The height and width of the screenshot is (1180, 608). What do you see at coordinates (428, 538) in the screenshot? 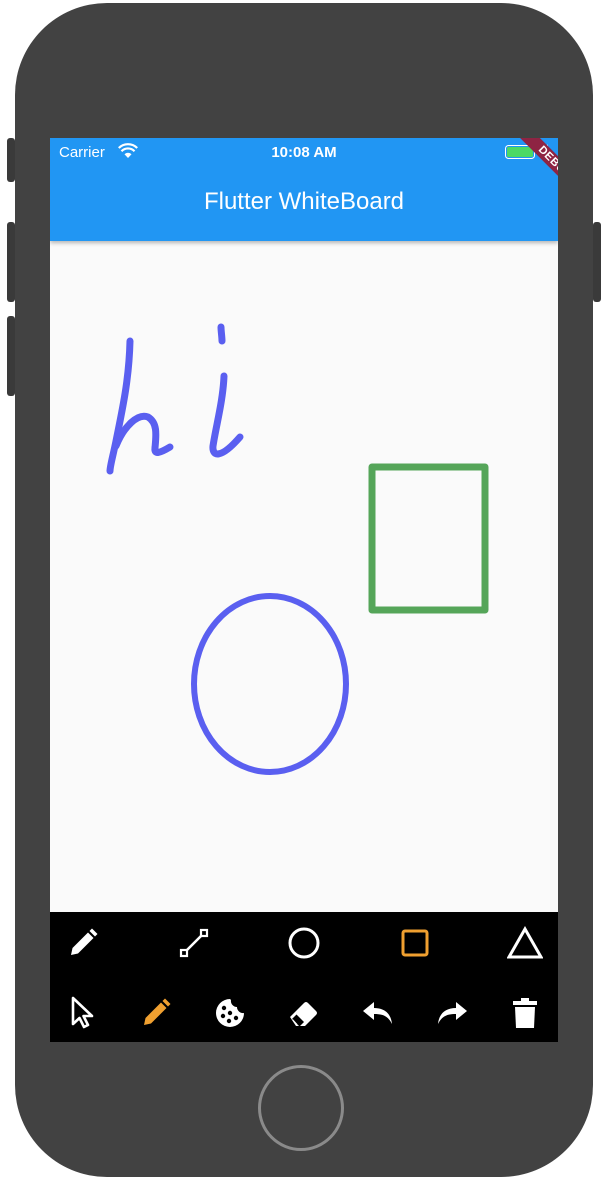
I see `rectangle-shape` at bounding box center [428, 538].